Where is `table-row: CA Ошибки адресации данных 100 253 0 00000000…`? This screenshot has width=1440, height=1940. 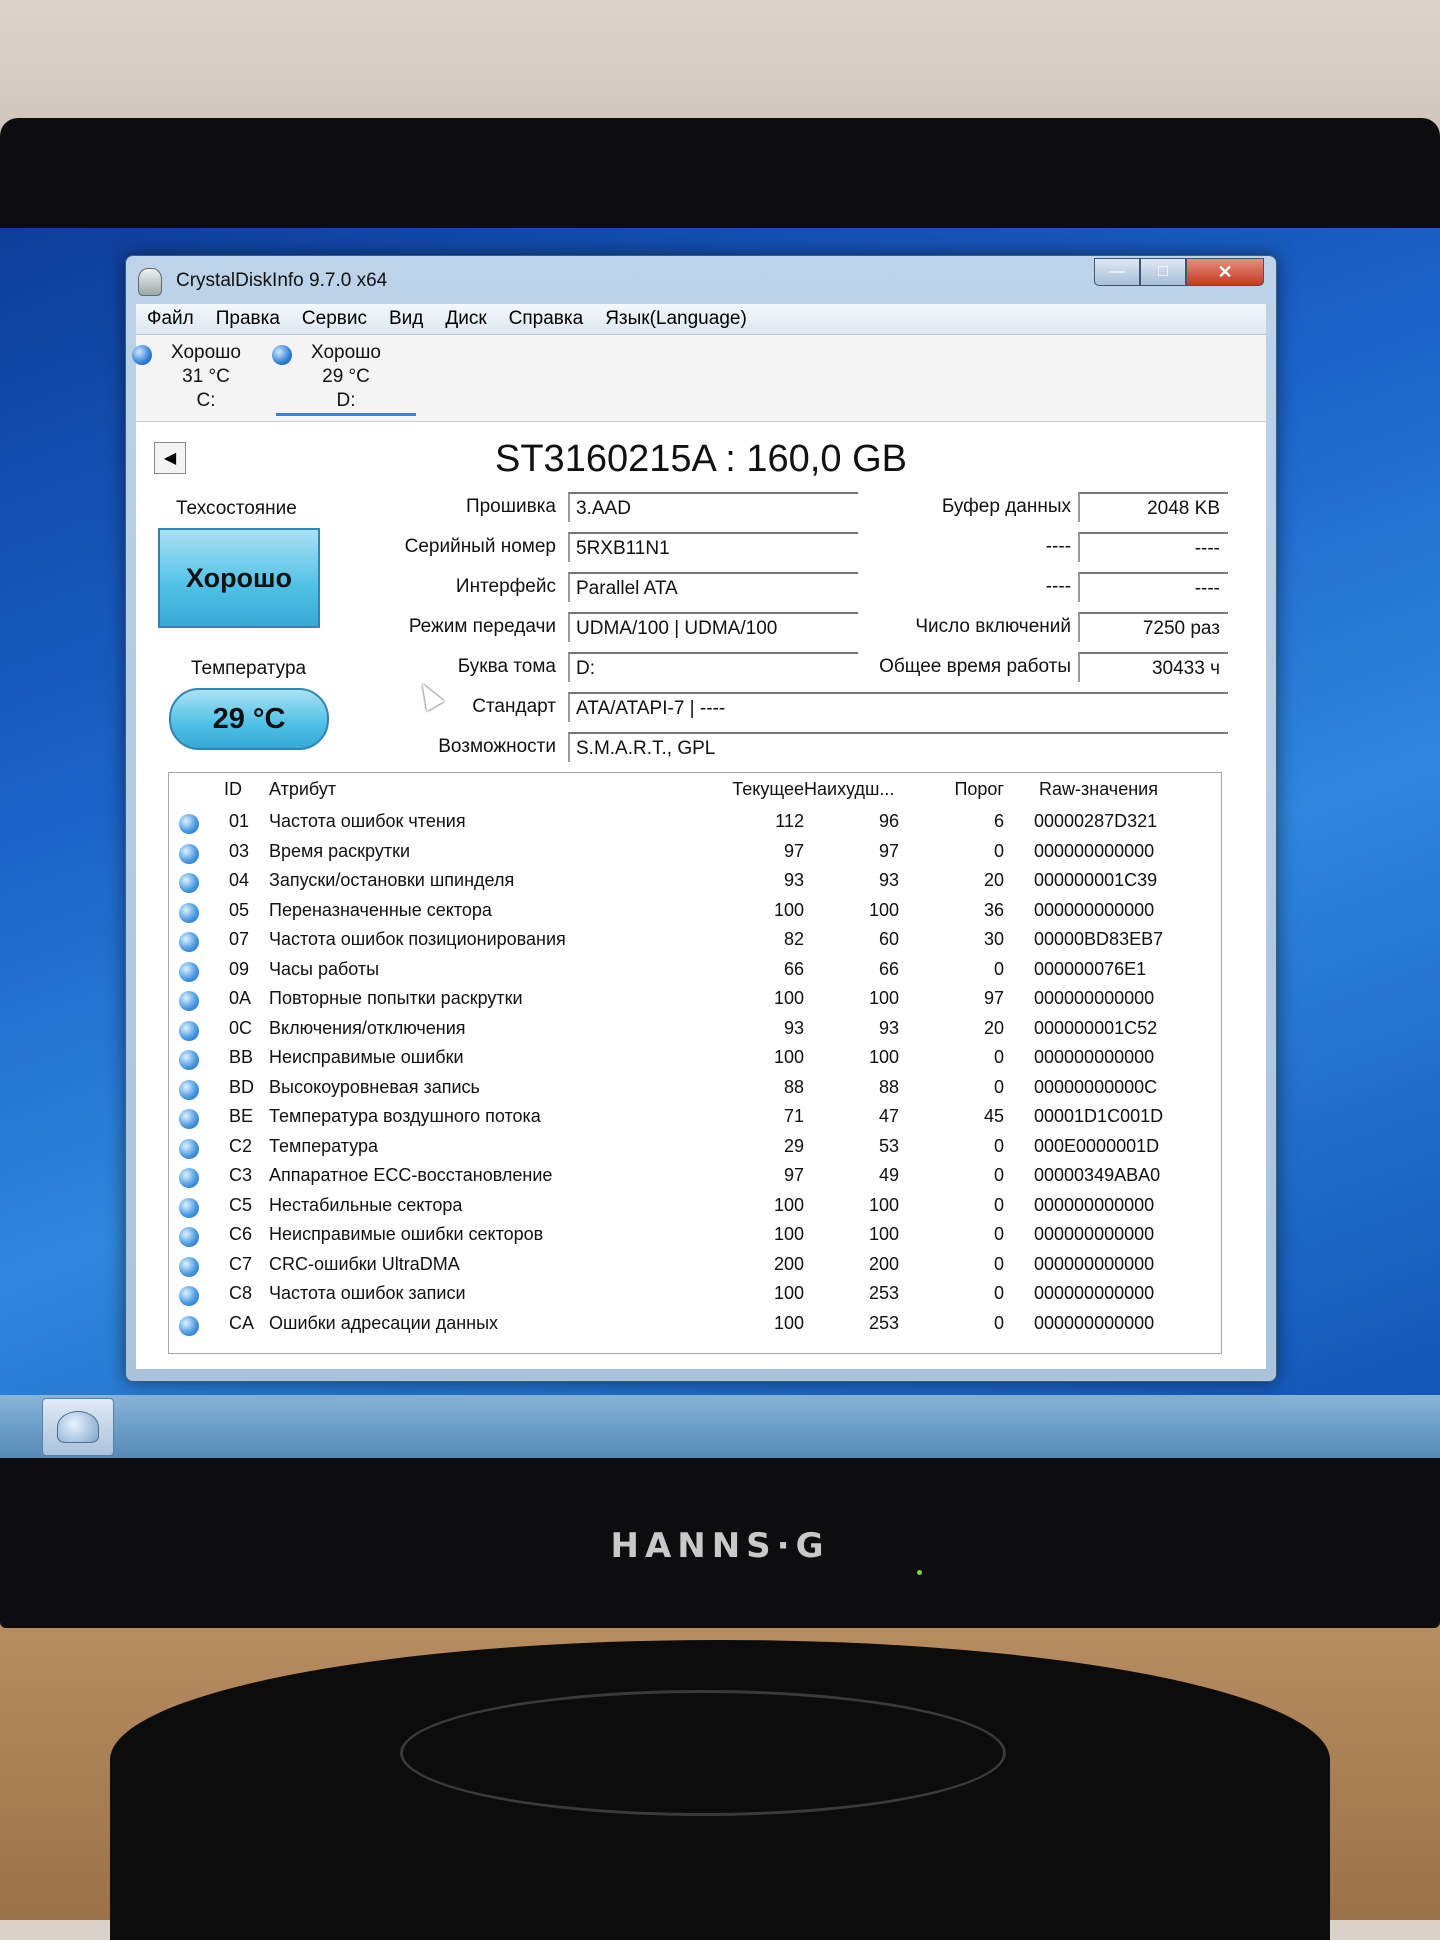
table-row: CA Ошибки адресации данных 100 253 0 00000000… is located at coordinates (695, 1327).